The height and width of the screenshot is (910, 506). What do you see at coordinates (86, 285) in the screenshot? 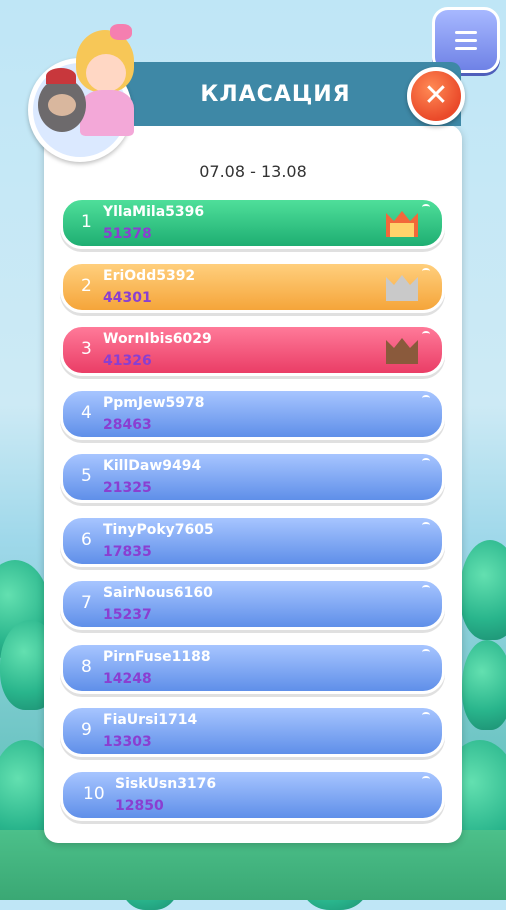
I see `rank-number: 2` at bounding box center [86, 285].